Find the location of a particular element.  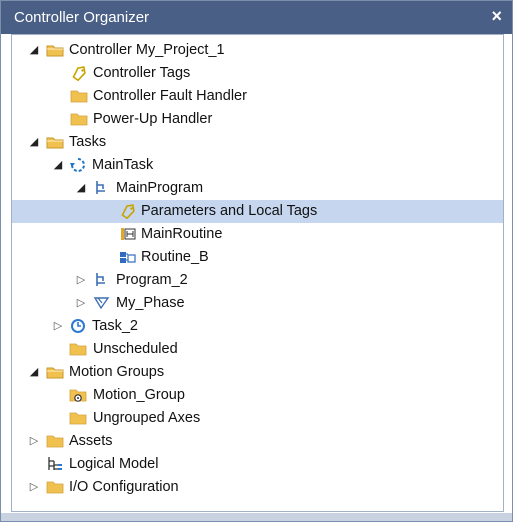

tree-item-controller-tags: Controller Tags is located at coordinates (257, 73).